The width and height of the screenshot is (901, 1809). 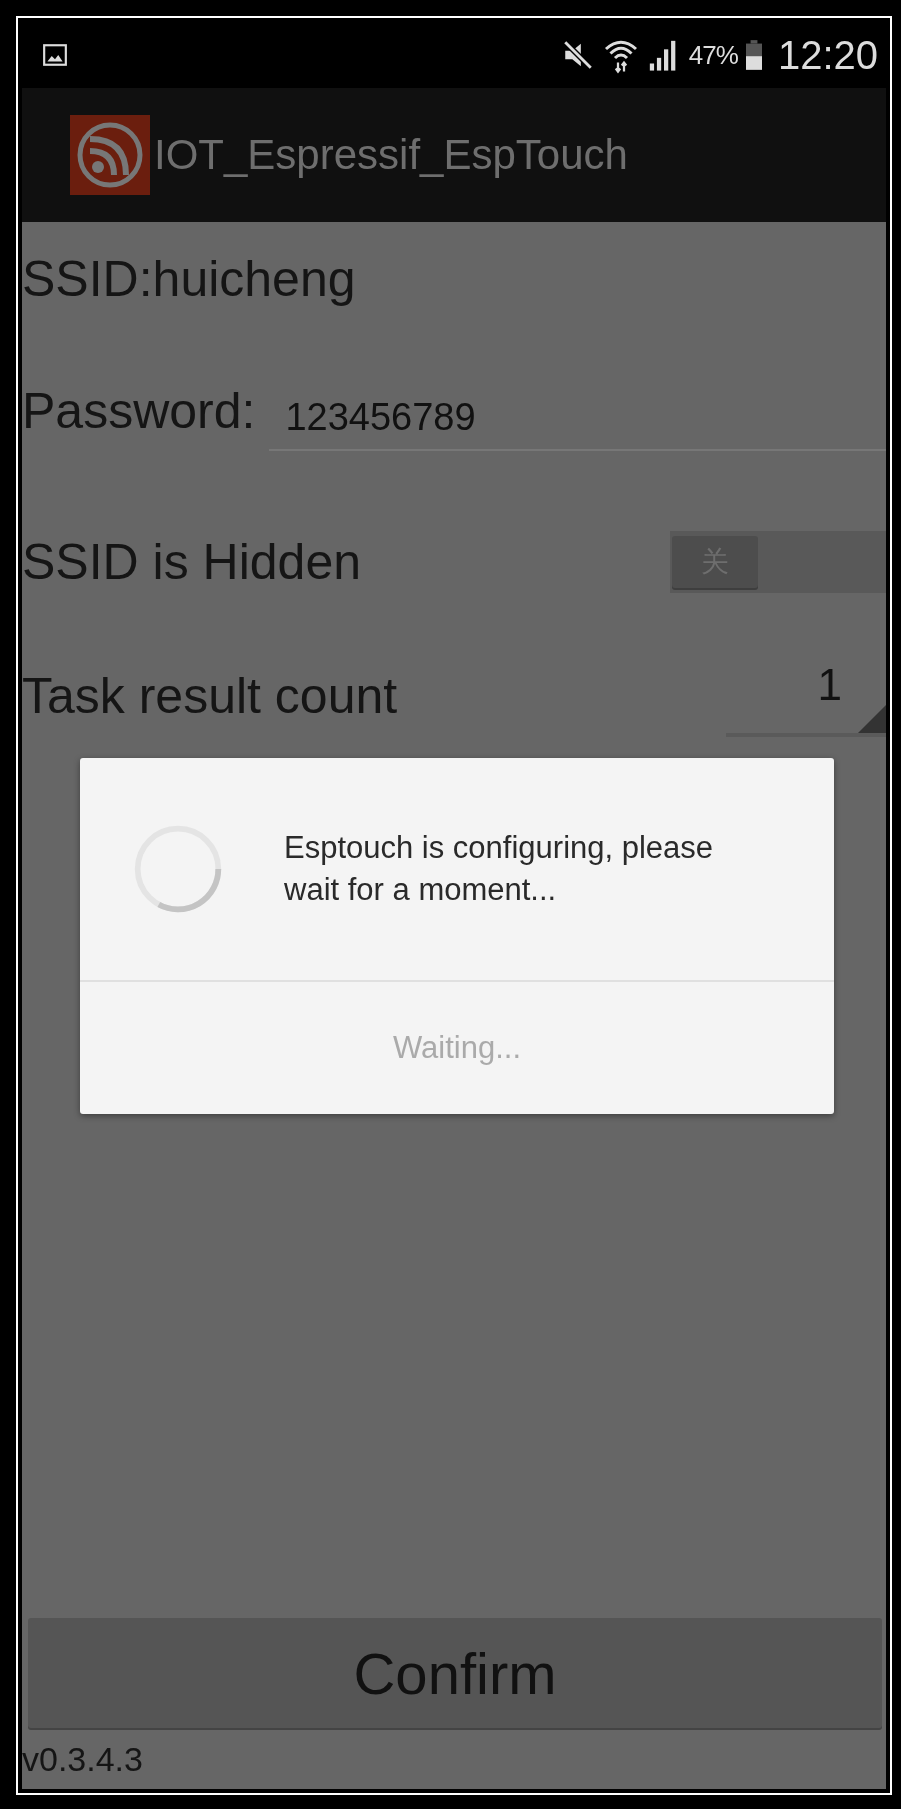 I want to click on password-field: 123456789, so click(x=577, y=421).